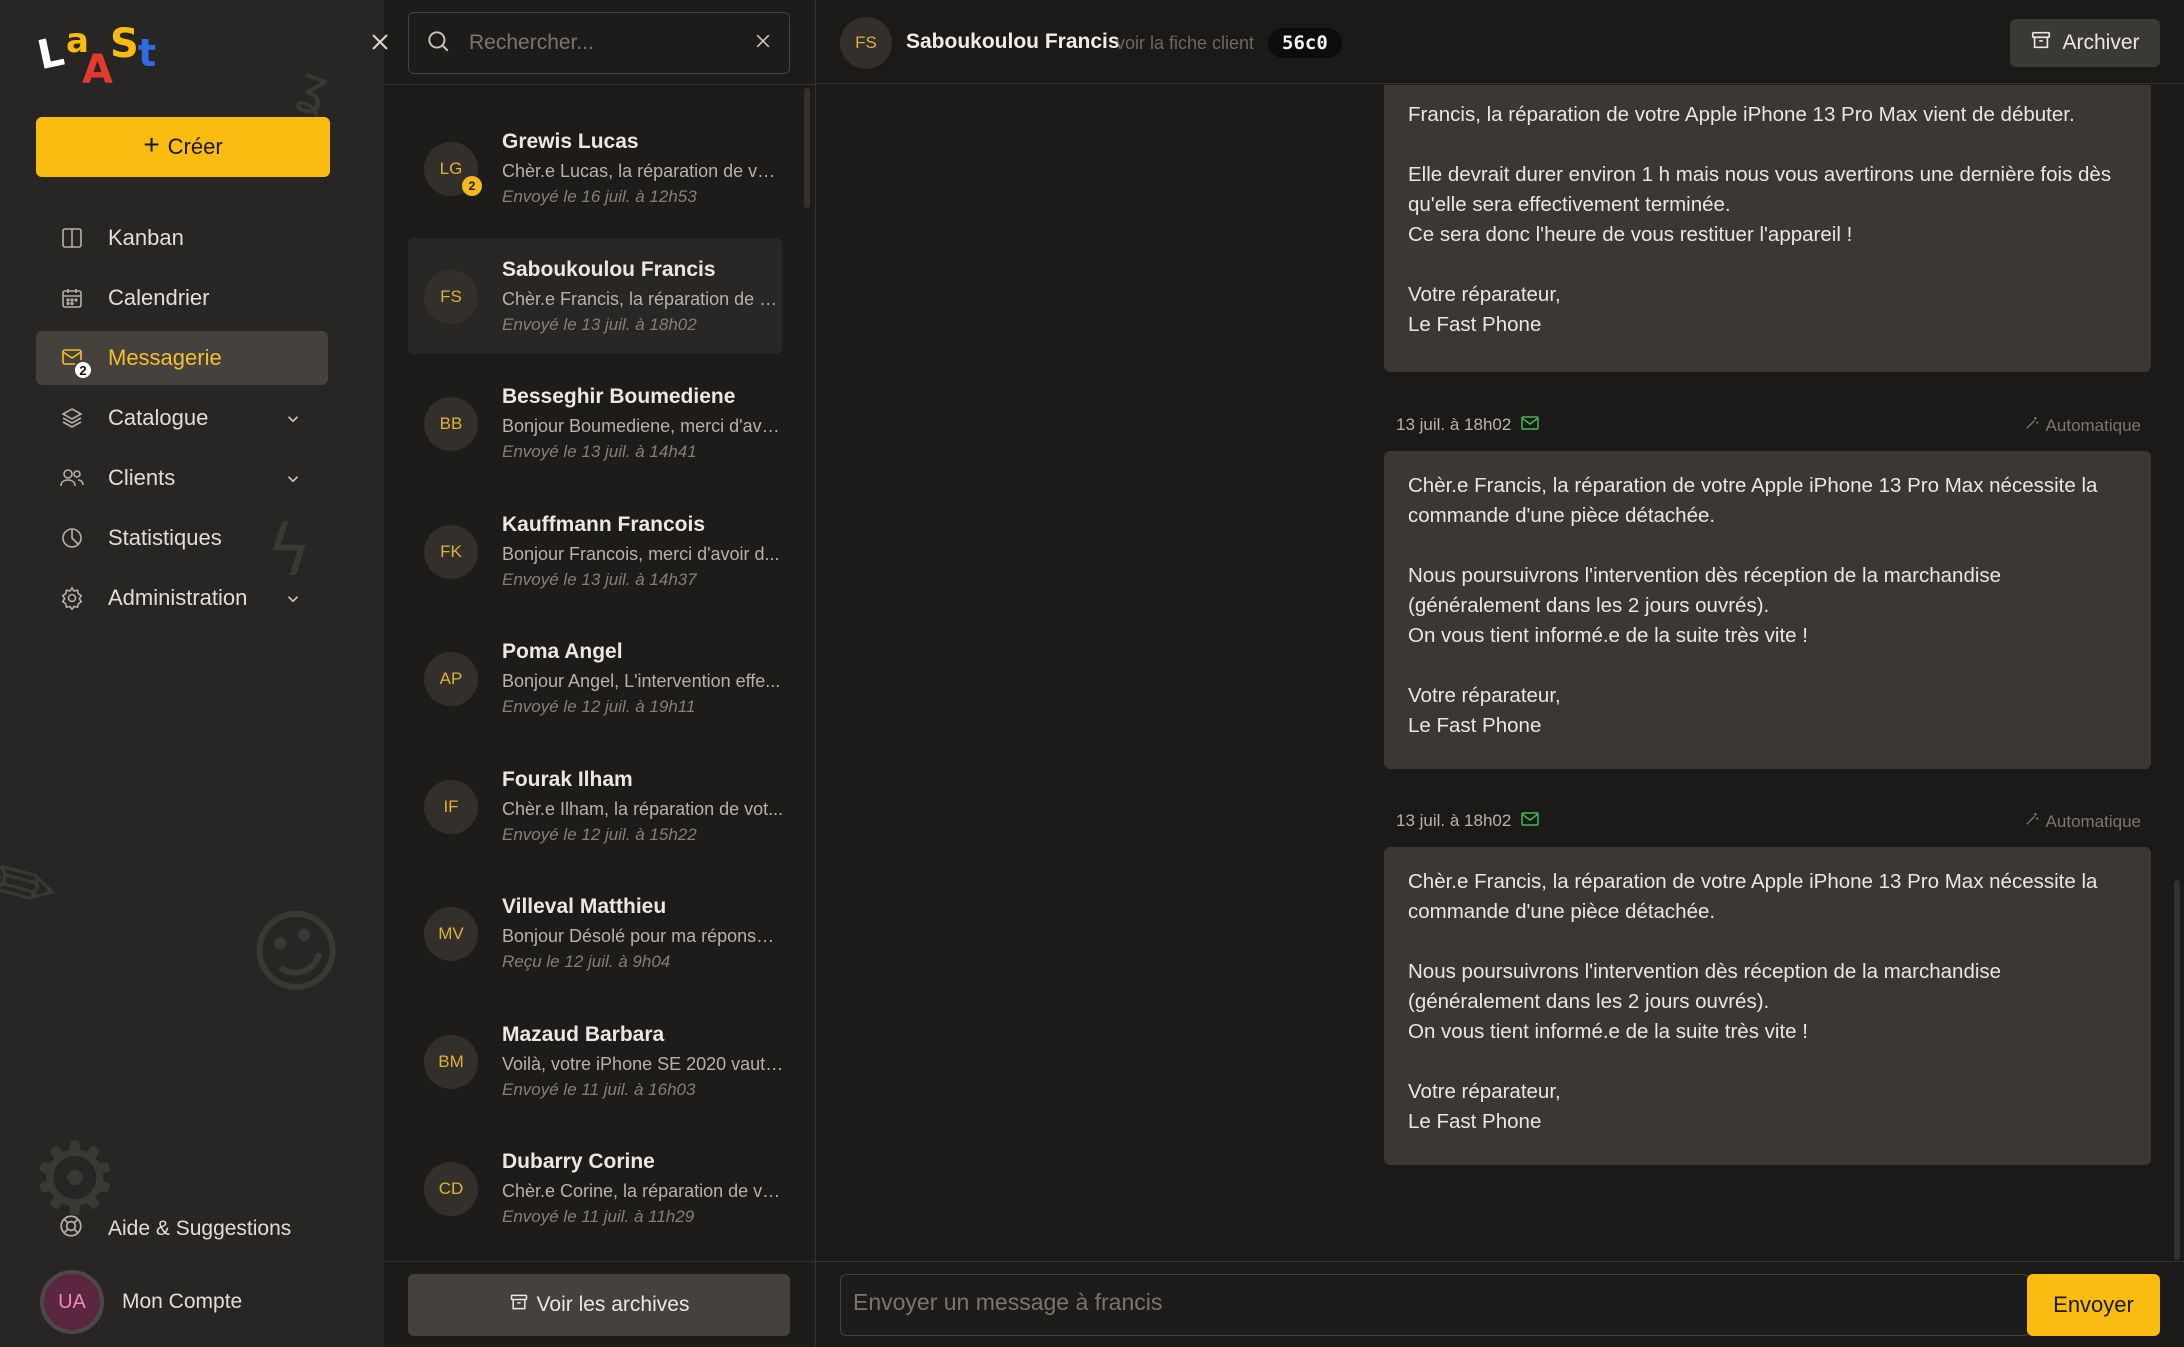 Image resolution: width=2184 pixels, height=1347 pixels. I want to click on conversation-name: Poma Angel, so click(562, 651).